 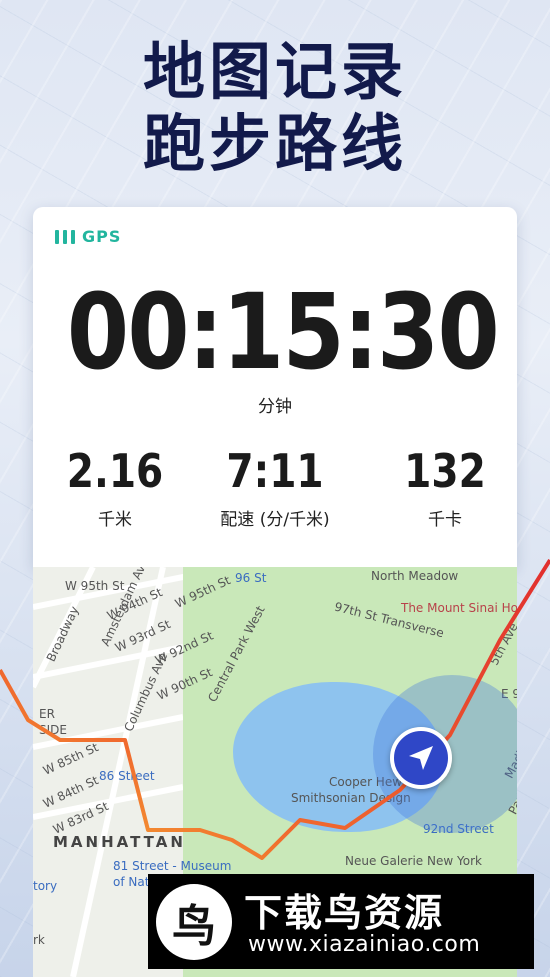 I want to click on map-label-north-meadow: North Meadow, so click(x=415, y=576).